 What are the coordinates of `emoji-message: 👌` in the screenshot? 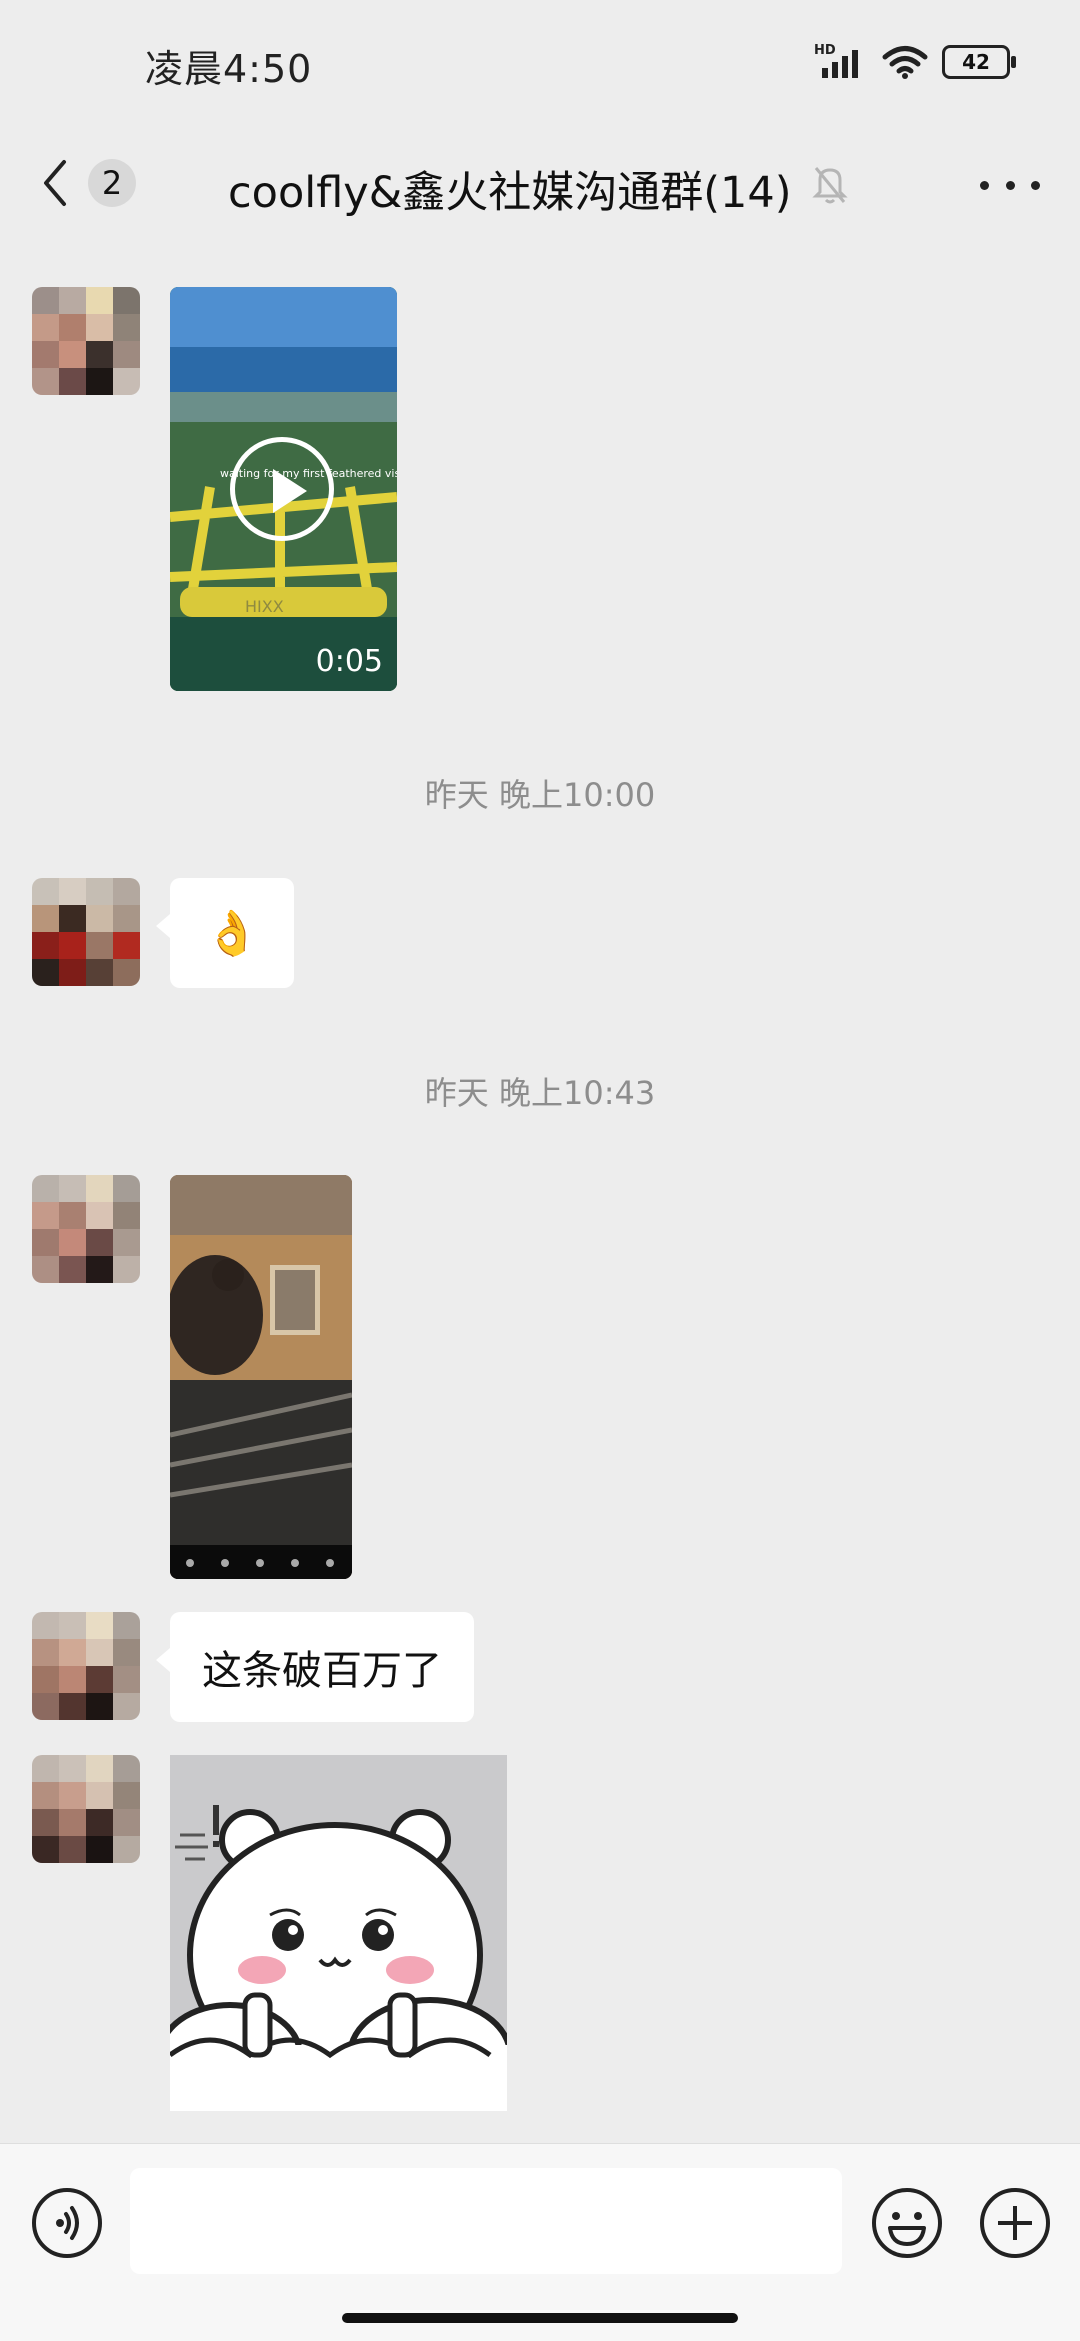 It's located at (225, 933).